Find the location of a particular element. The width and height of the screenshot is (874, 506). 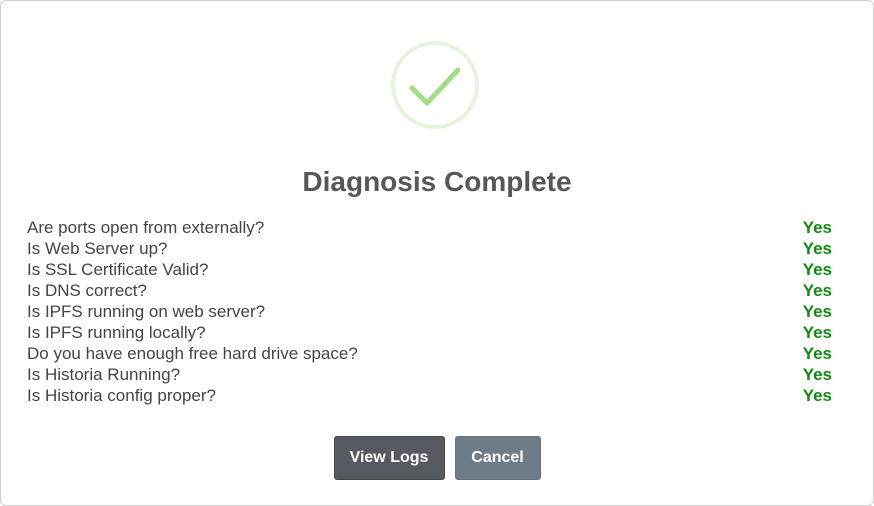

check-row: Is Historia Running? Yes is located at coordinates (430, 374).